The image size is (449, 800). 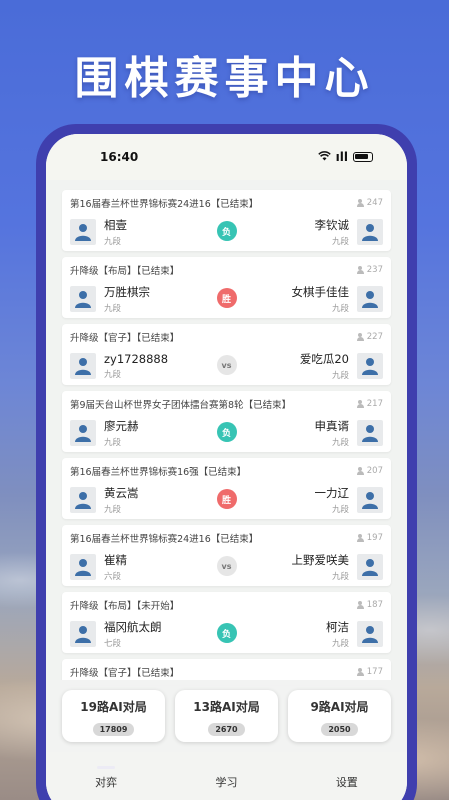 What do you see at coordinates (332, 426) in the screenshot?
I see `player-name: 申真谞` at bounding box center [332, 426].